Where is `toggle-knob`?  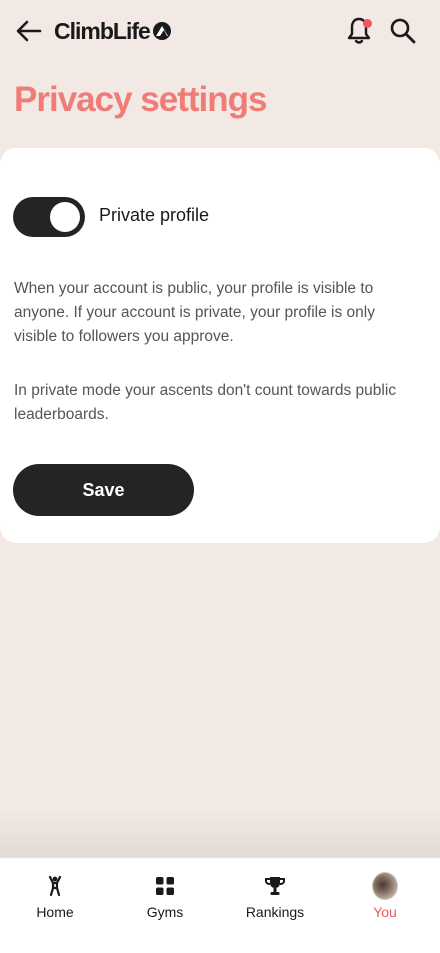 toggle-knob is located at coordinates (65, 217).